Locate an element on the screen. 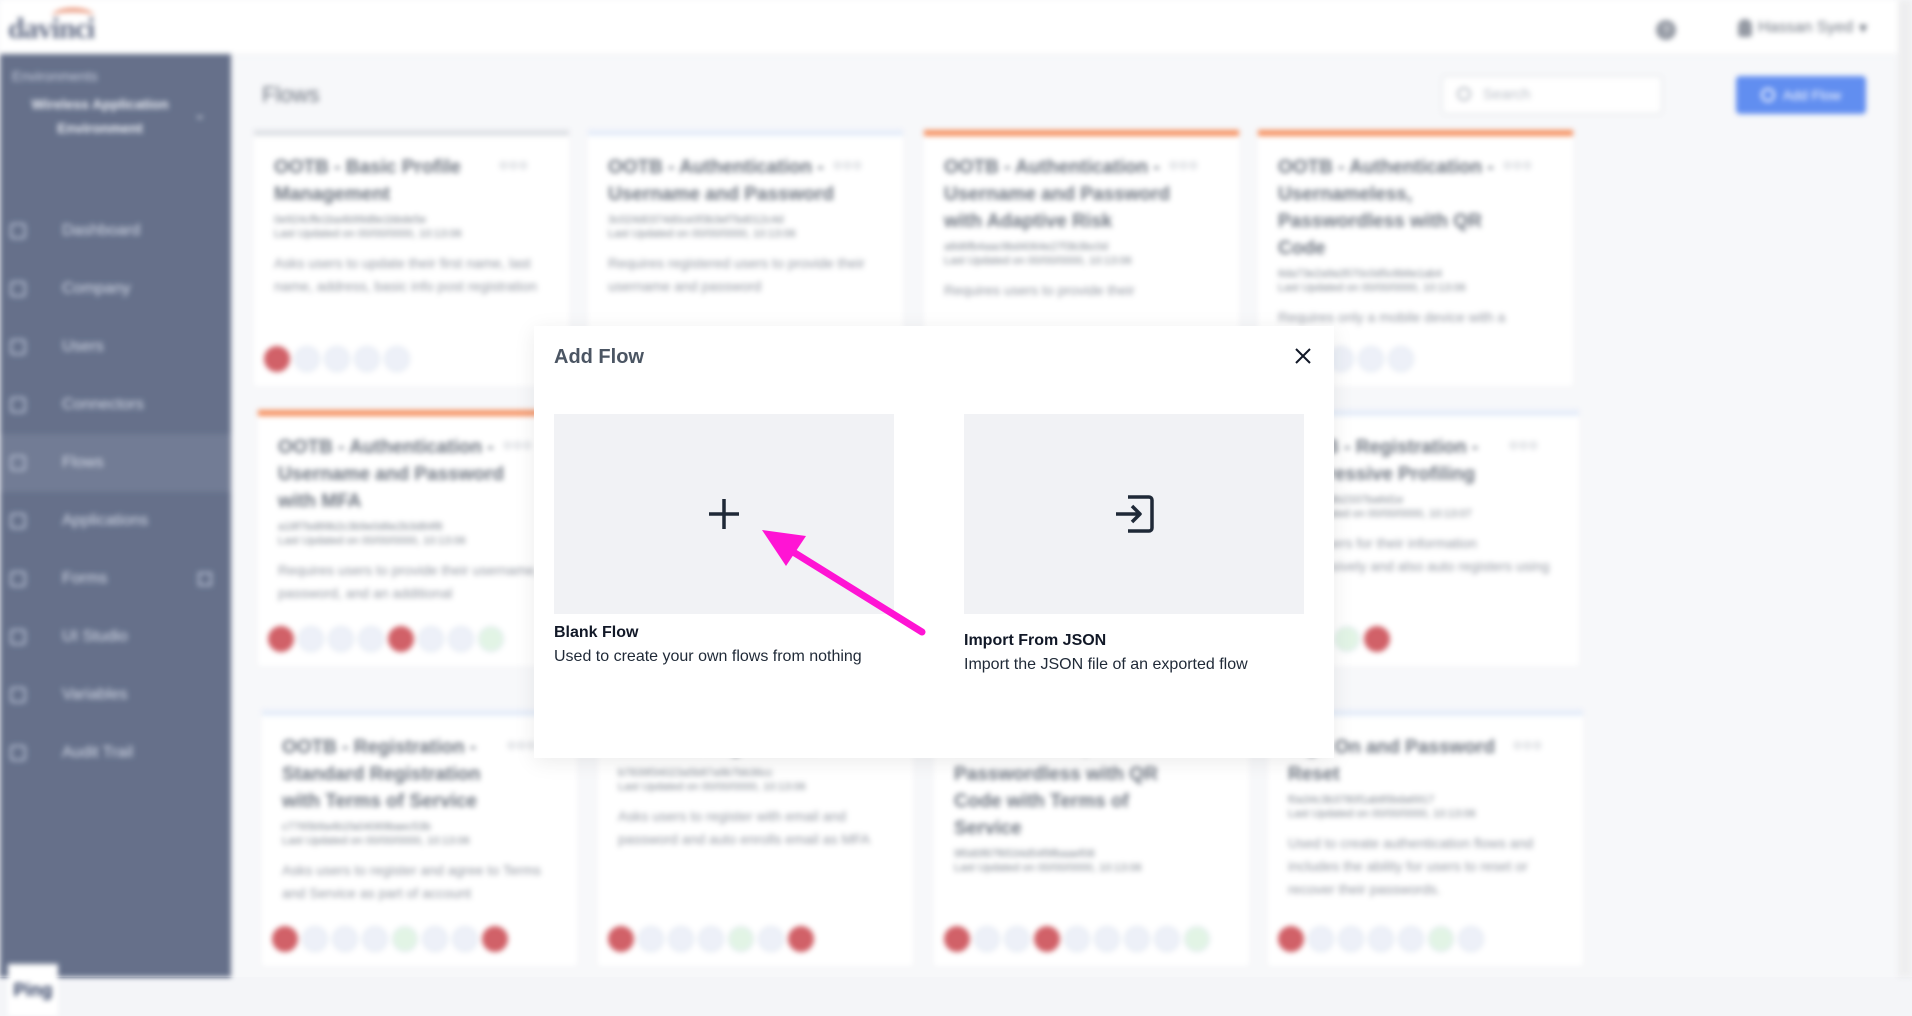 The width and height of the screenshot is (1912, 1016). modal-title: Add Flow is located at coordinates (599, 357).